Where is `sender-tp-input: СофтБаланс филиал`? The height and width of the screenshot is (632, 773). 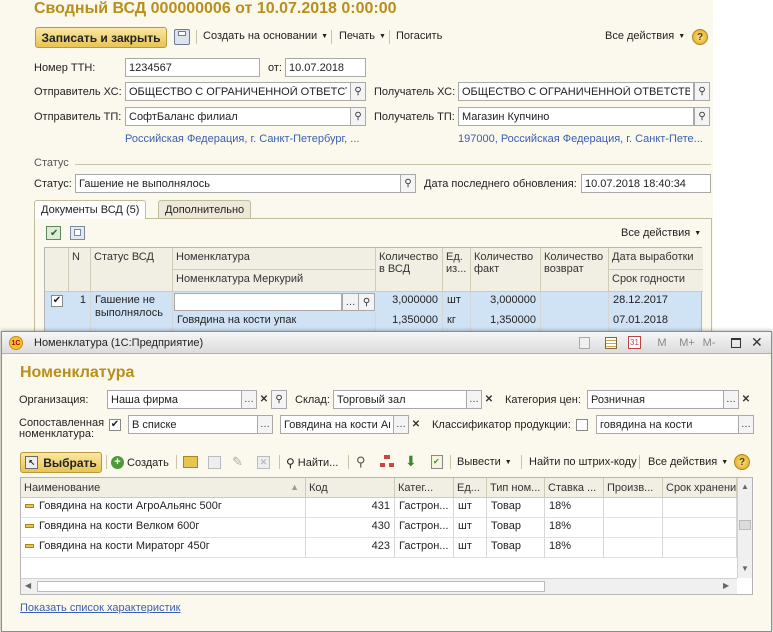 sender-tp-input: СофтБаланс филиал is located at coordinates (238, 116).